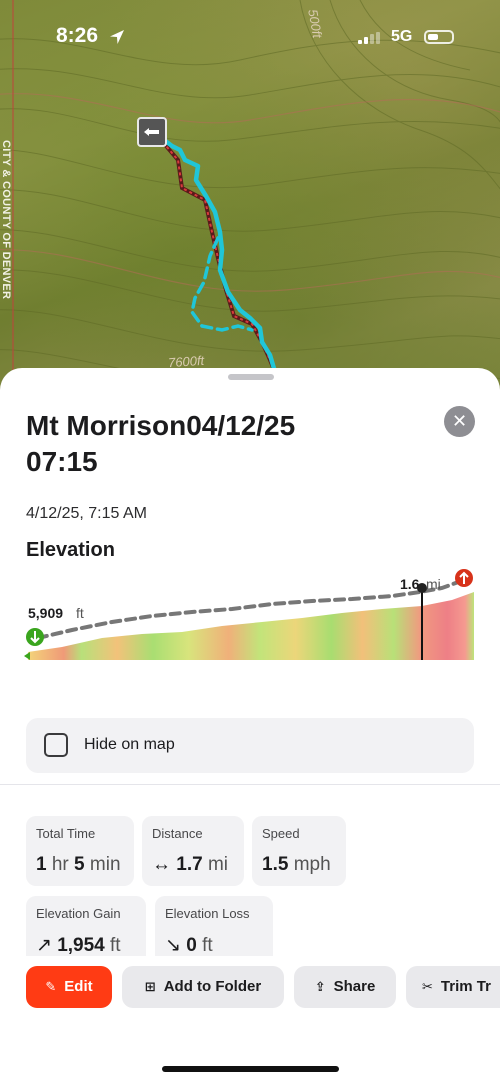 The width and height of the screenshot is (500, 1084). What do you see at coordinates (56, 745) in the screenshot?
I see `hide-on-map-checkbox` at bounding box center [56, 745].